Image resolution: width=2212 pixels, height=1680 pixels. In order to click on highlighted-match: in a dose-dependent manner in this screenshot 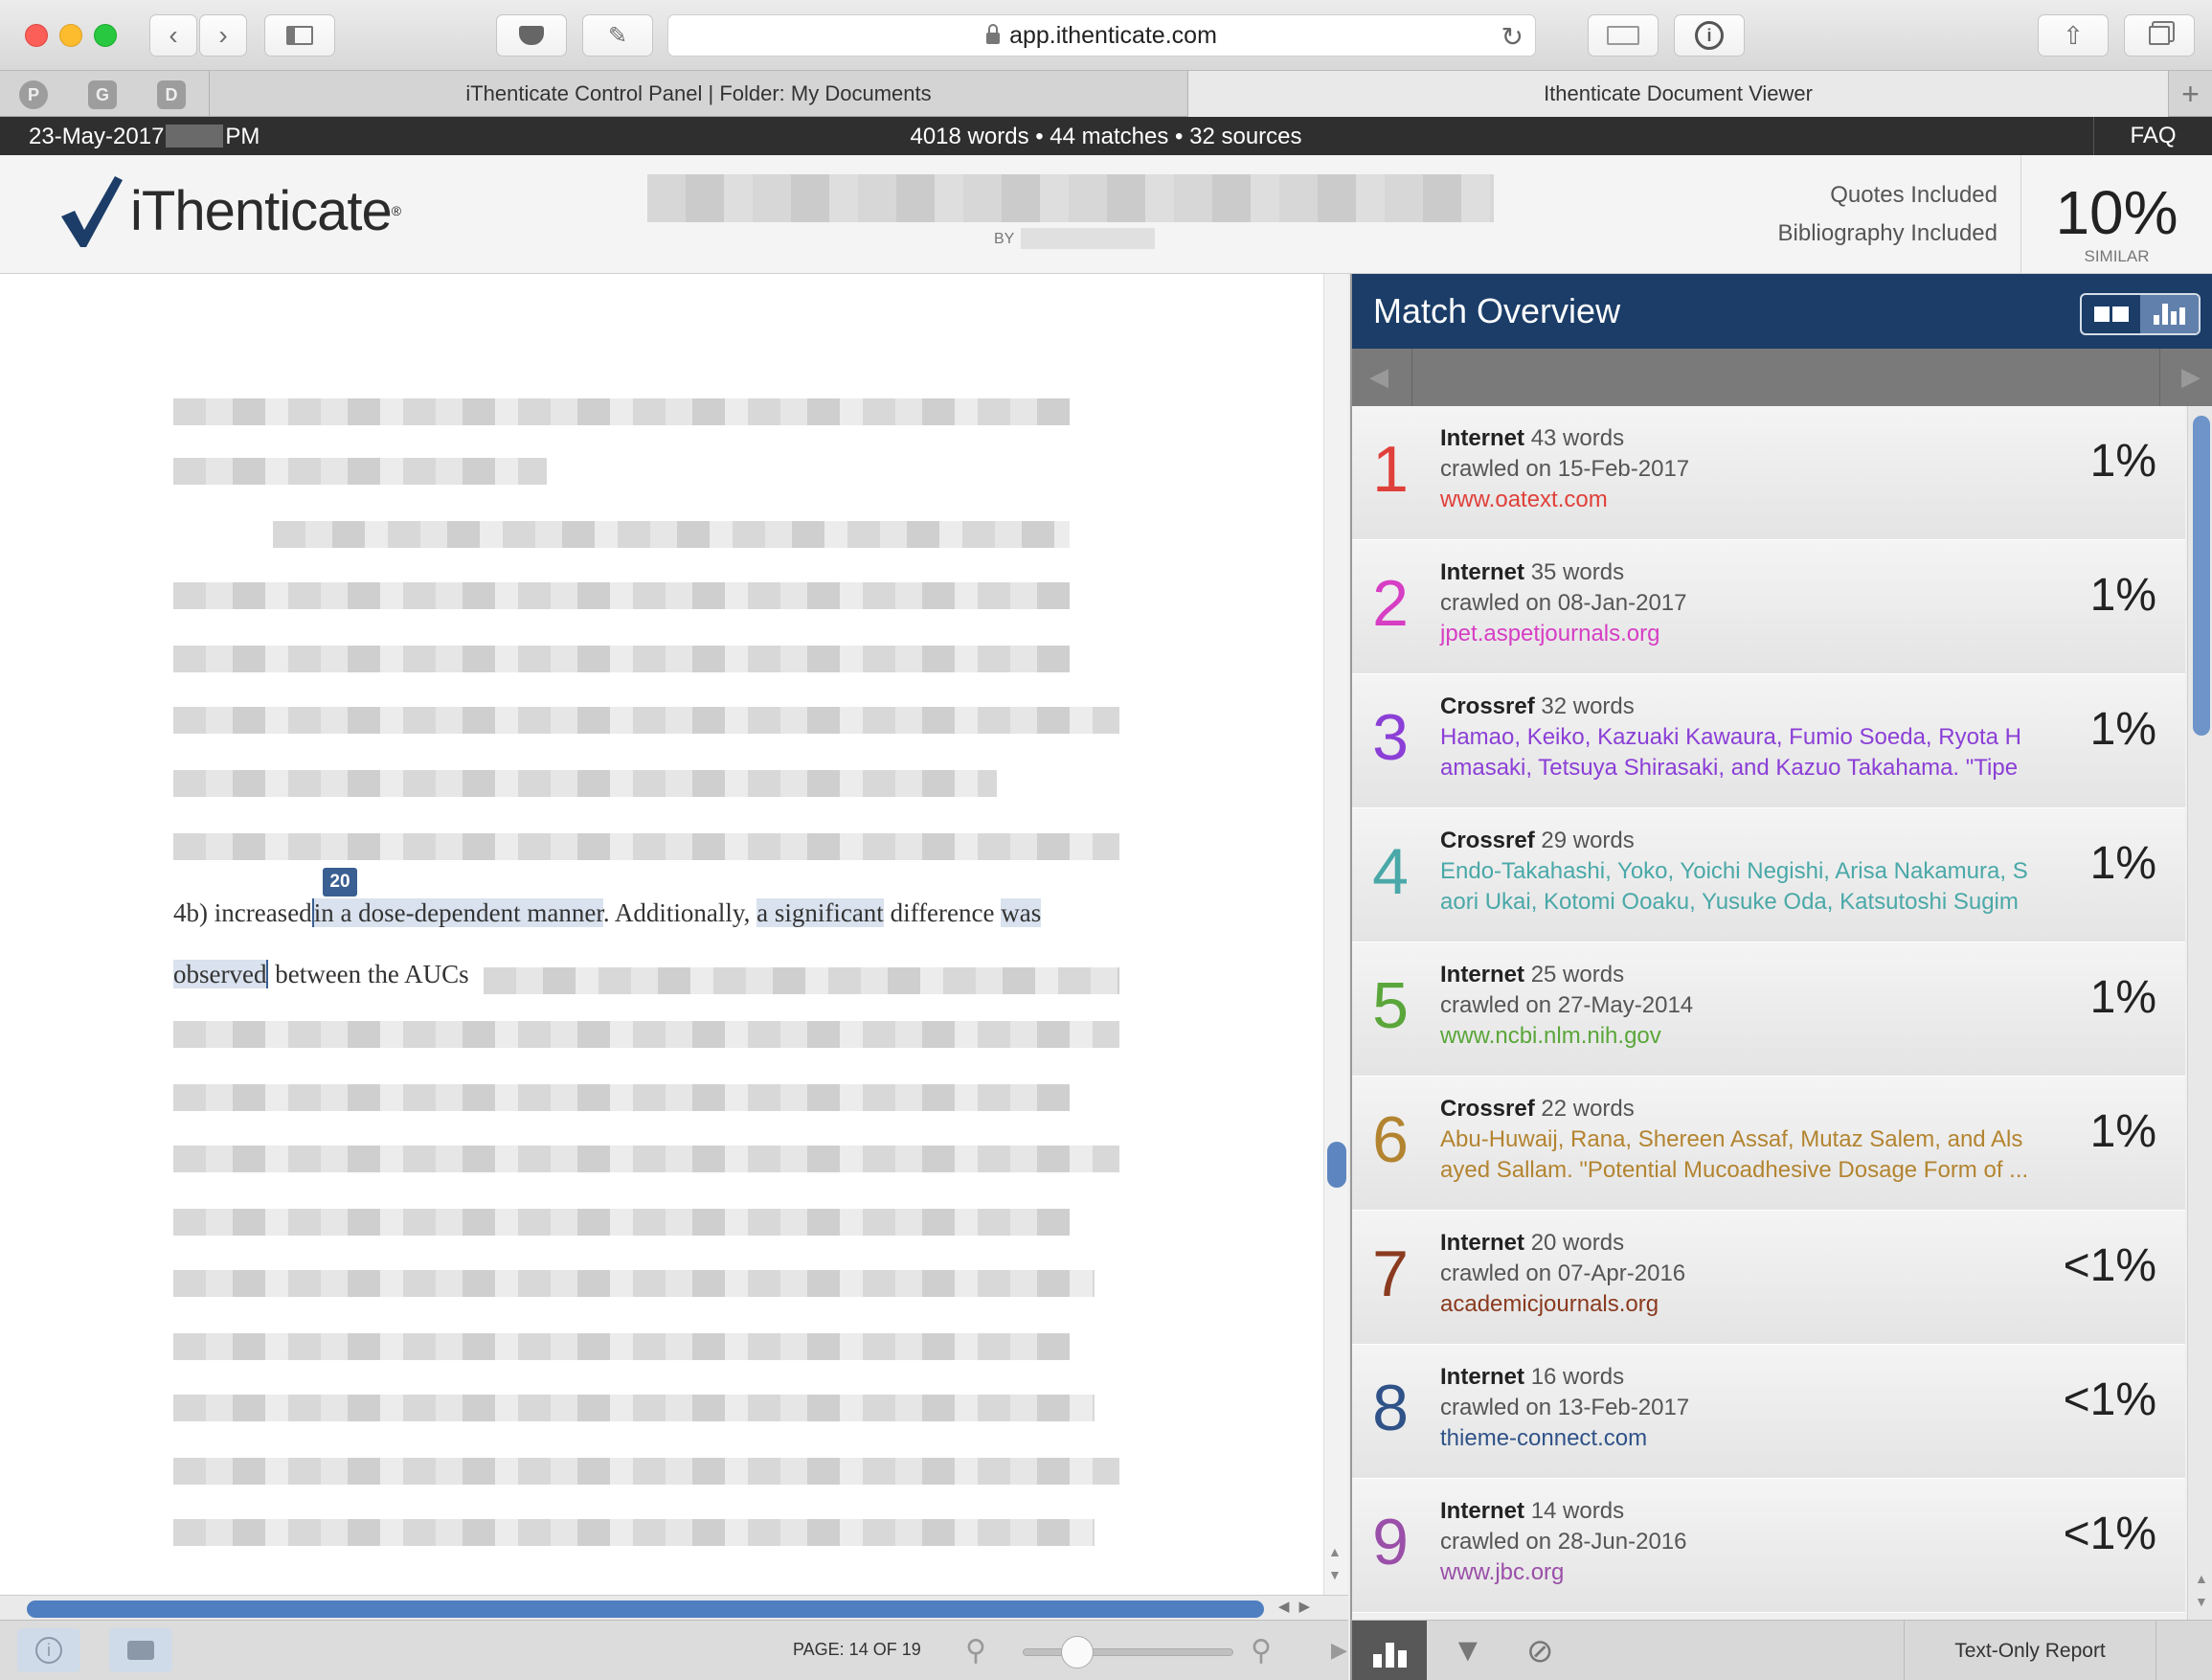, I will do `click(457, 912)`.